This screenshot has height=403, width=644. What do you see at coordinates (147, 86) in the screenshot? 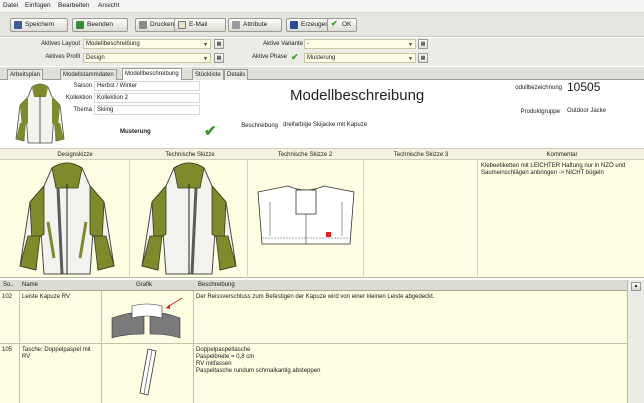
I see `season-field: Herbst / Winter` at bounding box center [147, 86].